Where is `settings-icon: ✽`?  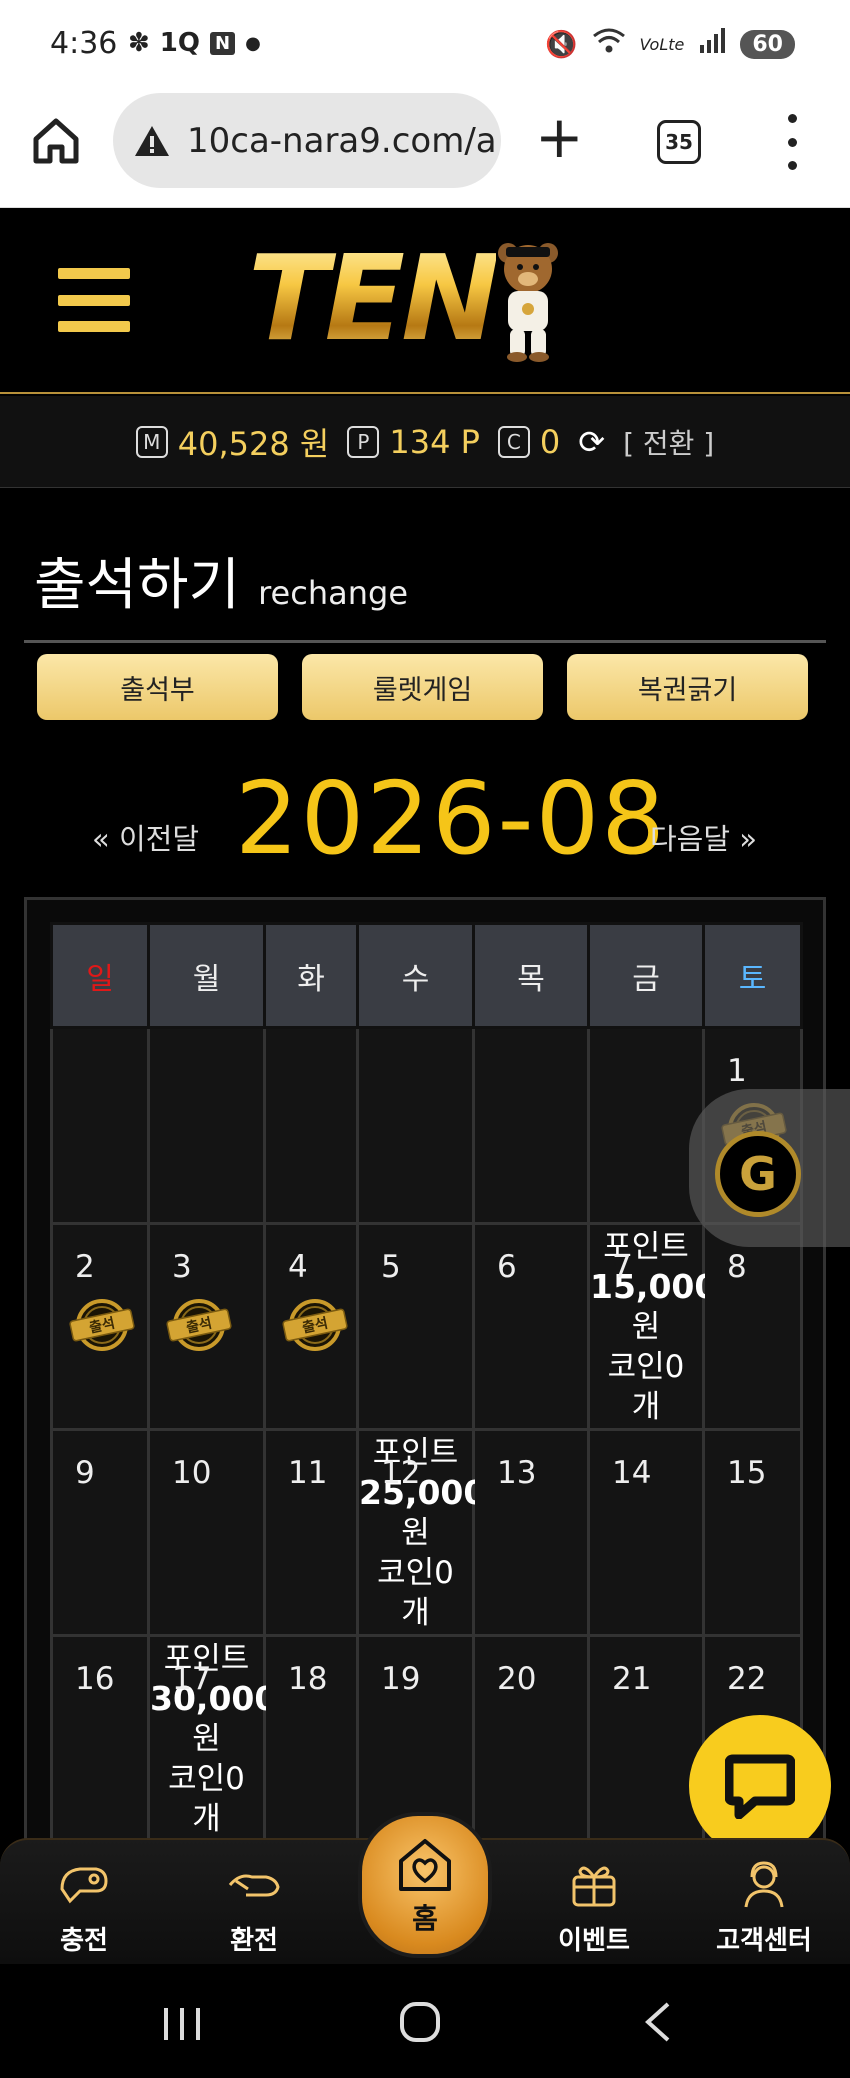 settings-icon: ✽ is located at coordinates (139, 43).